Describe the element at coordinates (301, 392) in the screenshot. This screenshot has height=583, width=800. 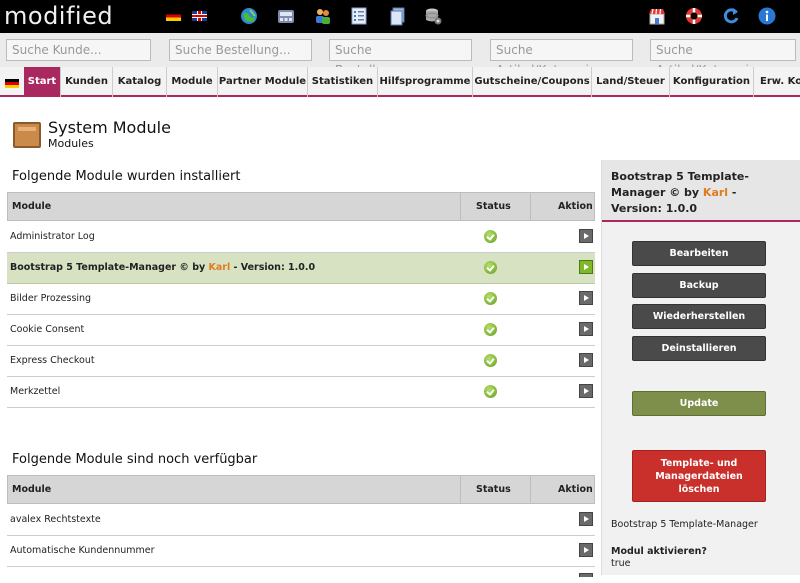
I see `table-row: Merkzettel` at that location.